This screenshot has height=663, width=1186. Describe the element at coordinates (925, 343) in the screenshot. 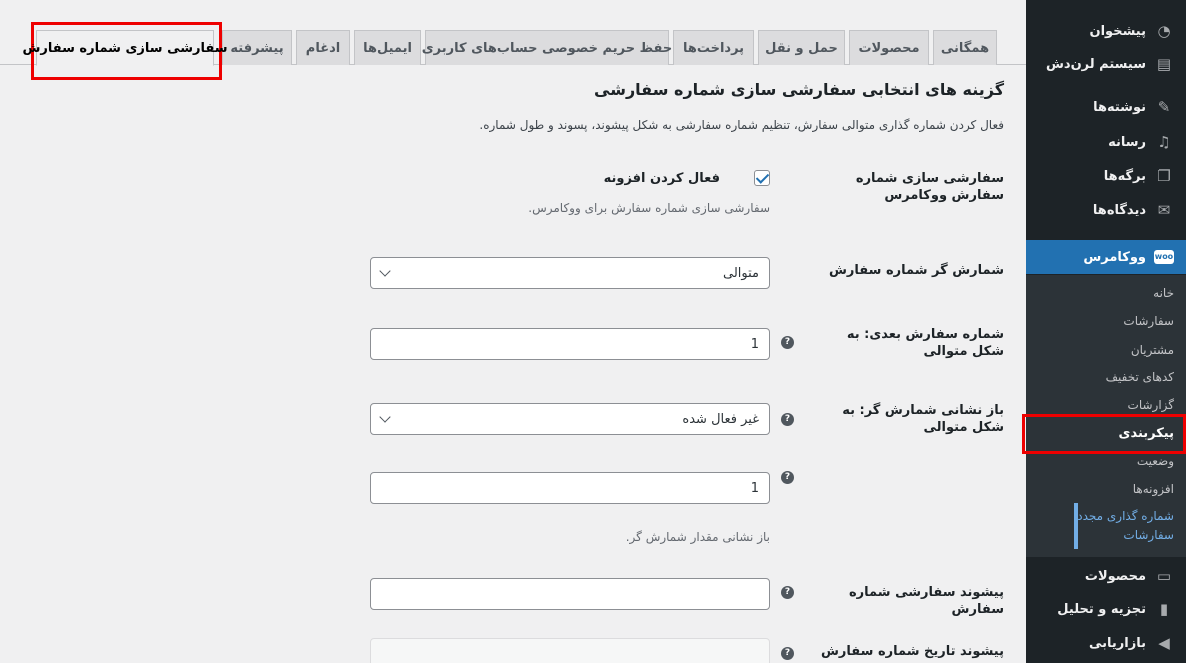

I see `next-number-label: شماره سفارش بعدی: به شکل متوالی` at that location.